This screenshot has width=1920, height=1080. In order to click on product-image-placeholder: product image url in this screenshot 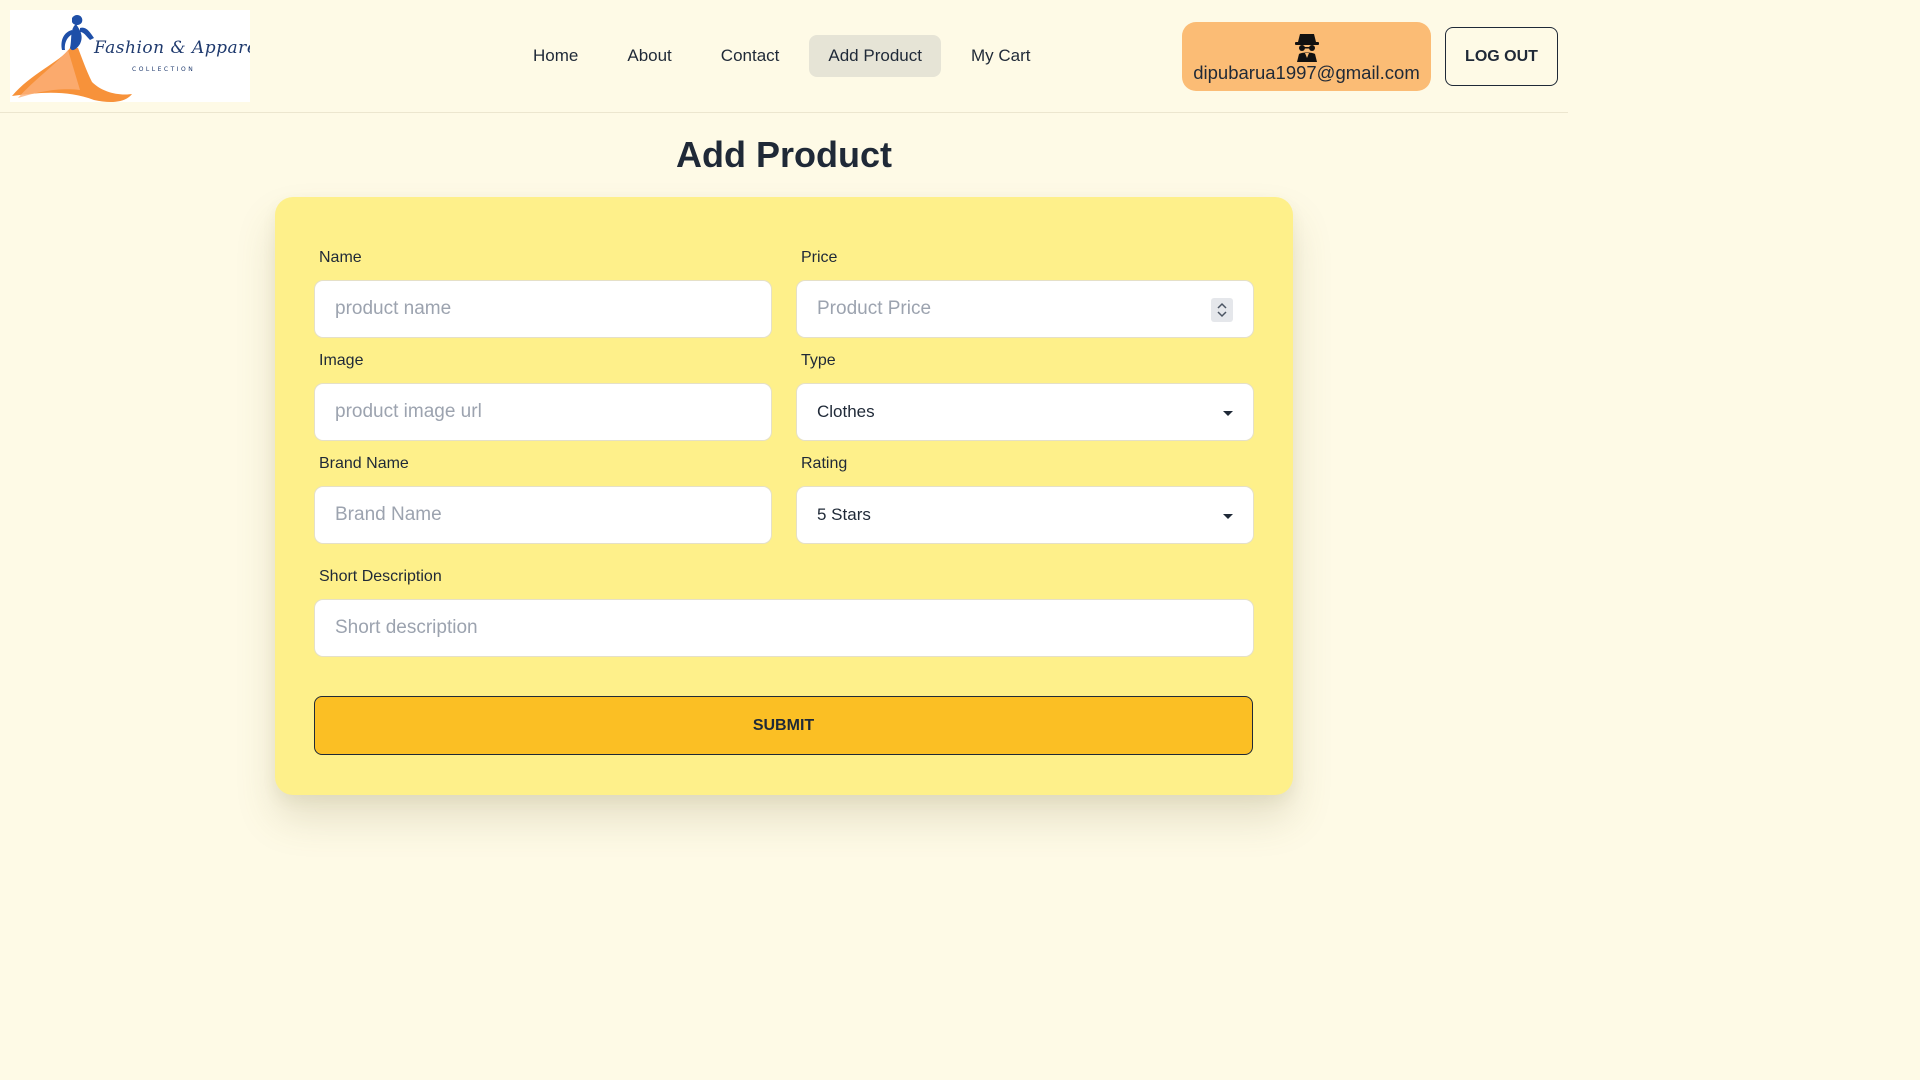, I will do `click(408, 411)`.